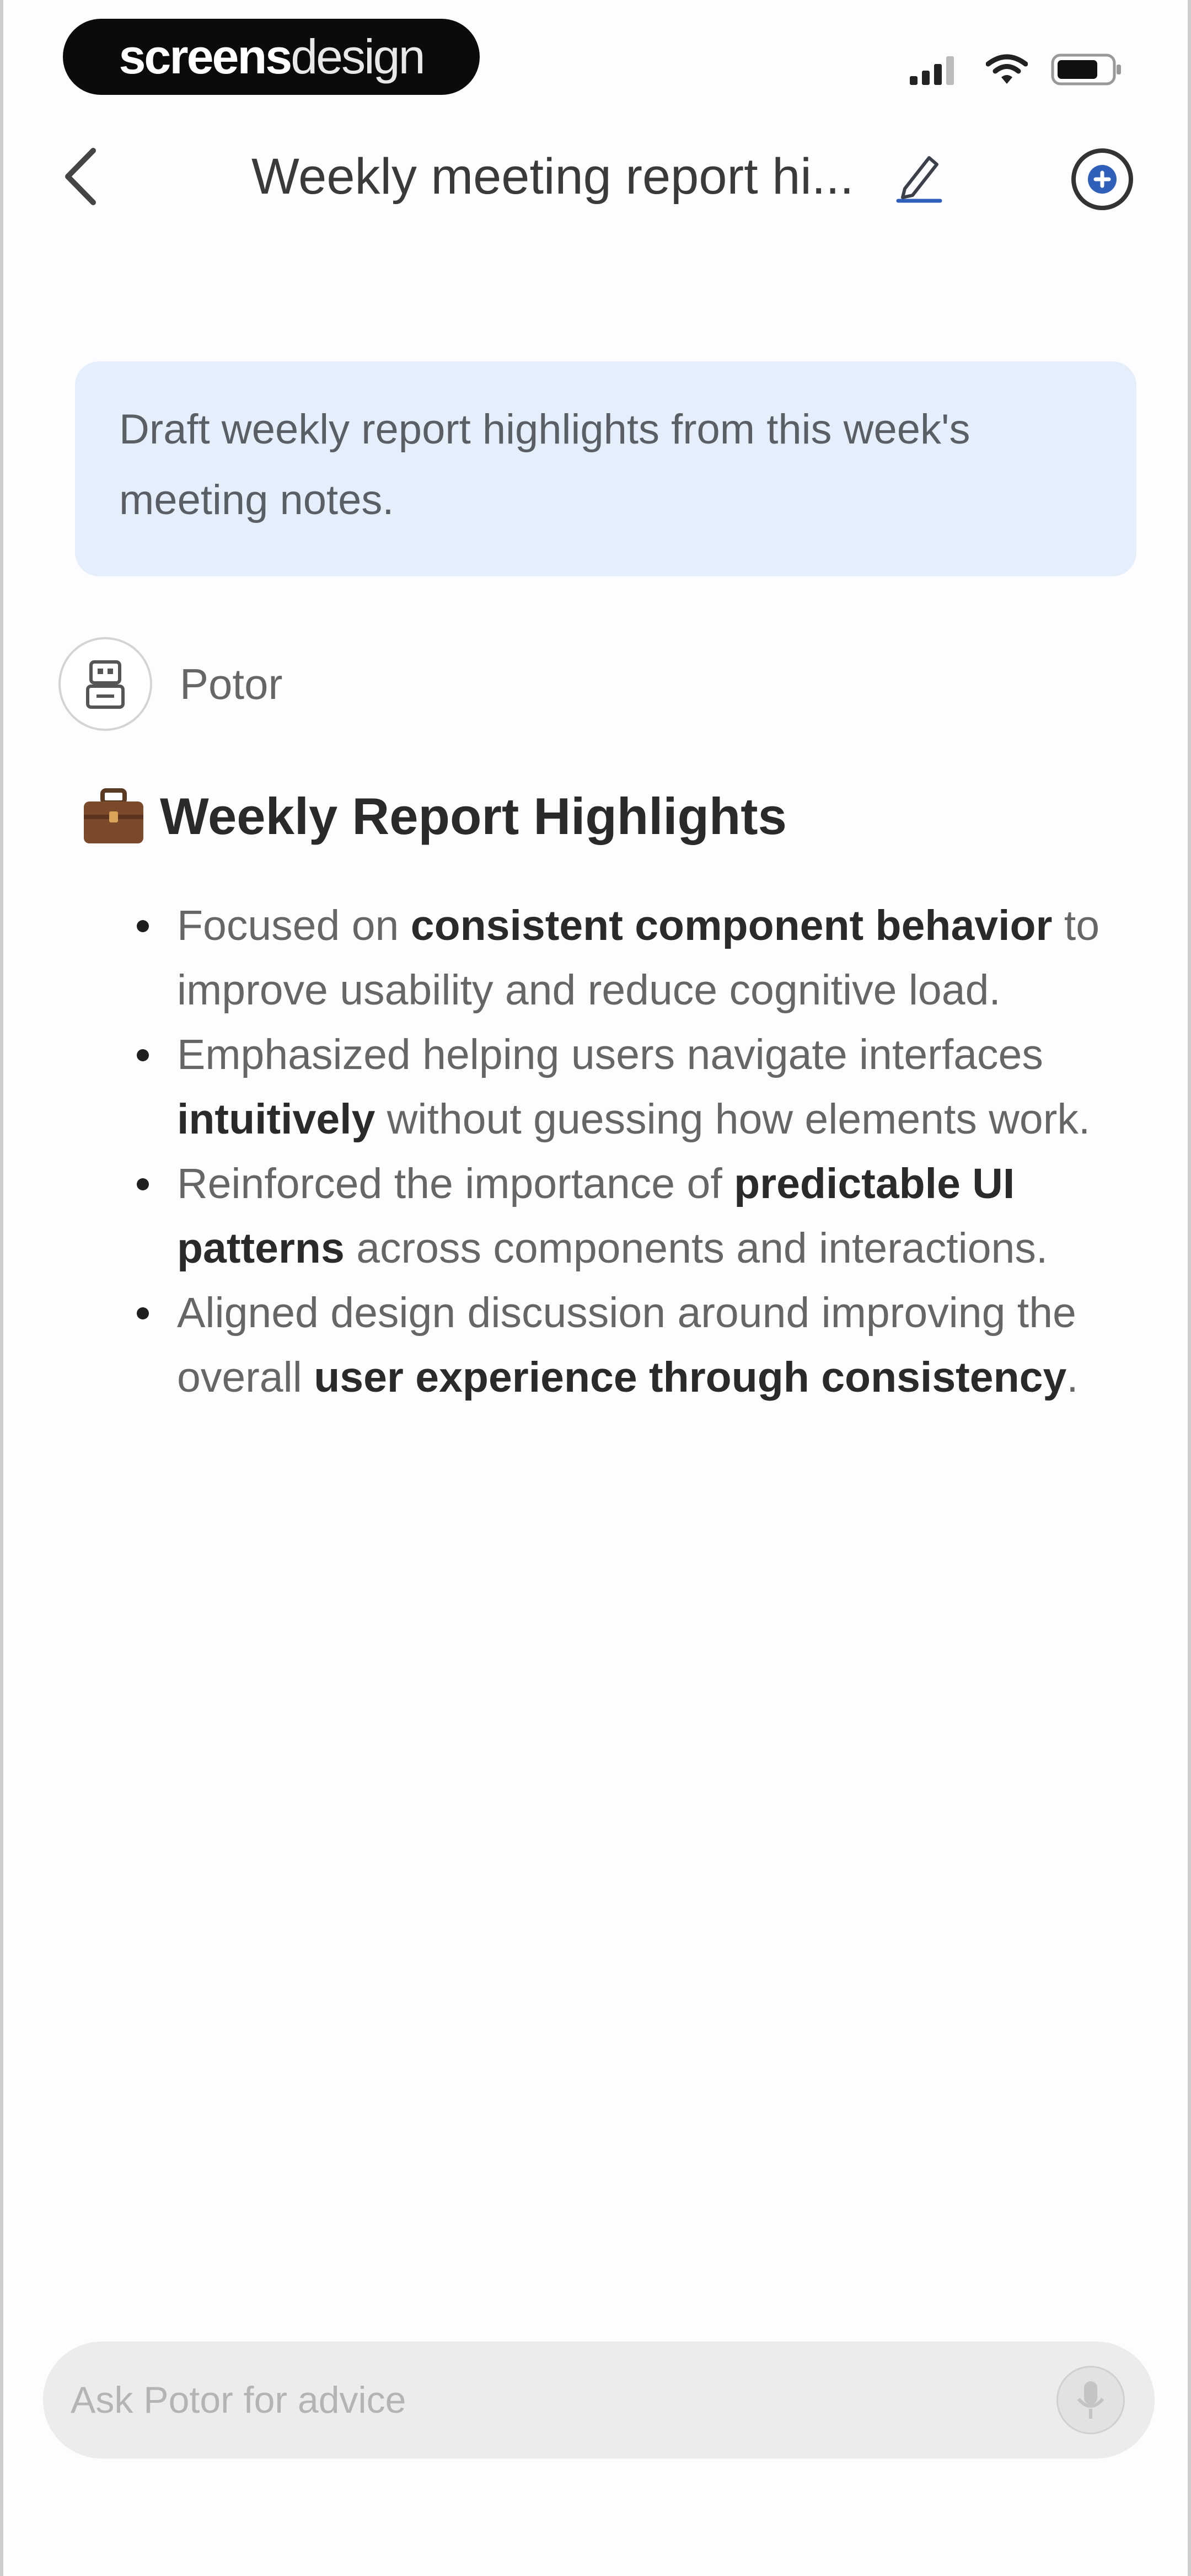 The image size is (1191, 2576). I want to click on new-chat-button, so click(1102, 179).